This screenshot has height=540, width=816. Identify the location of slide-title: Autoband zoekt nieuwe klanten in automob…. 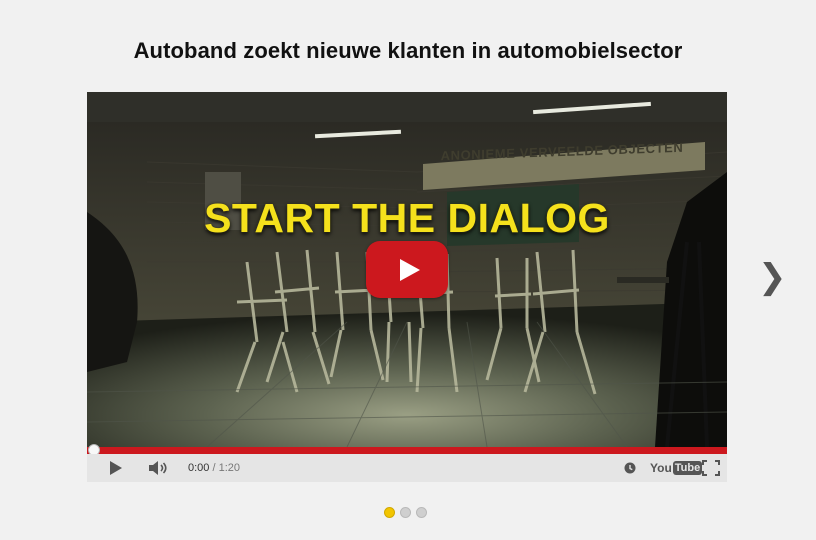
(408, 50).